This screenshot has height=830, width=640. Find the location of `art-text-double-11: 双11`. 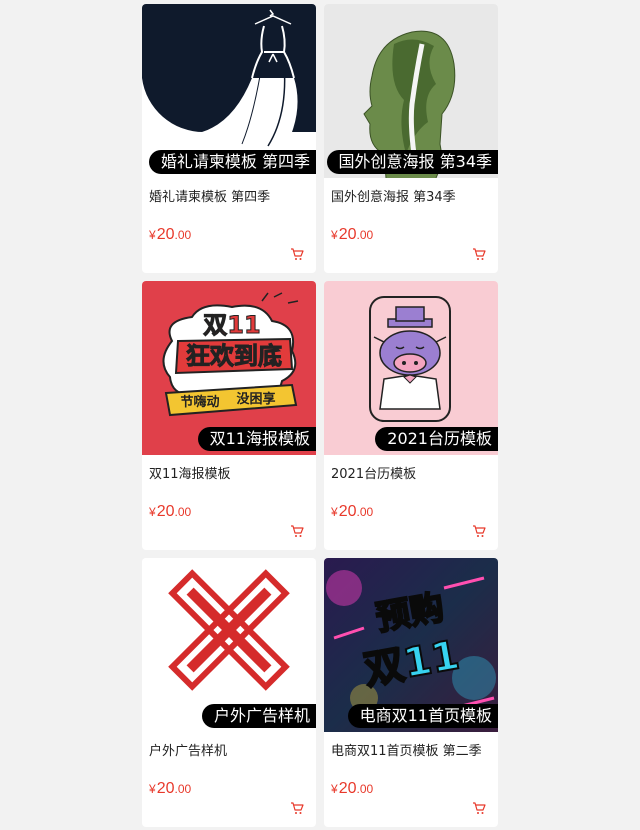

art-text-double-11: 双11 is located at coordinates (231, 325).